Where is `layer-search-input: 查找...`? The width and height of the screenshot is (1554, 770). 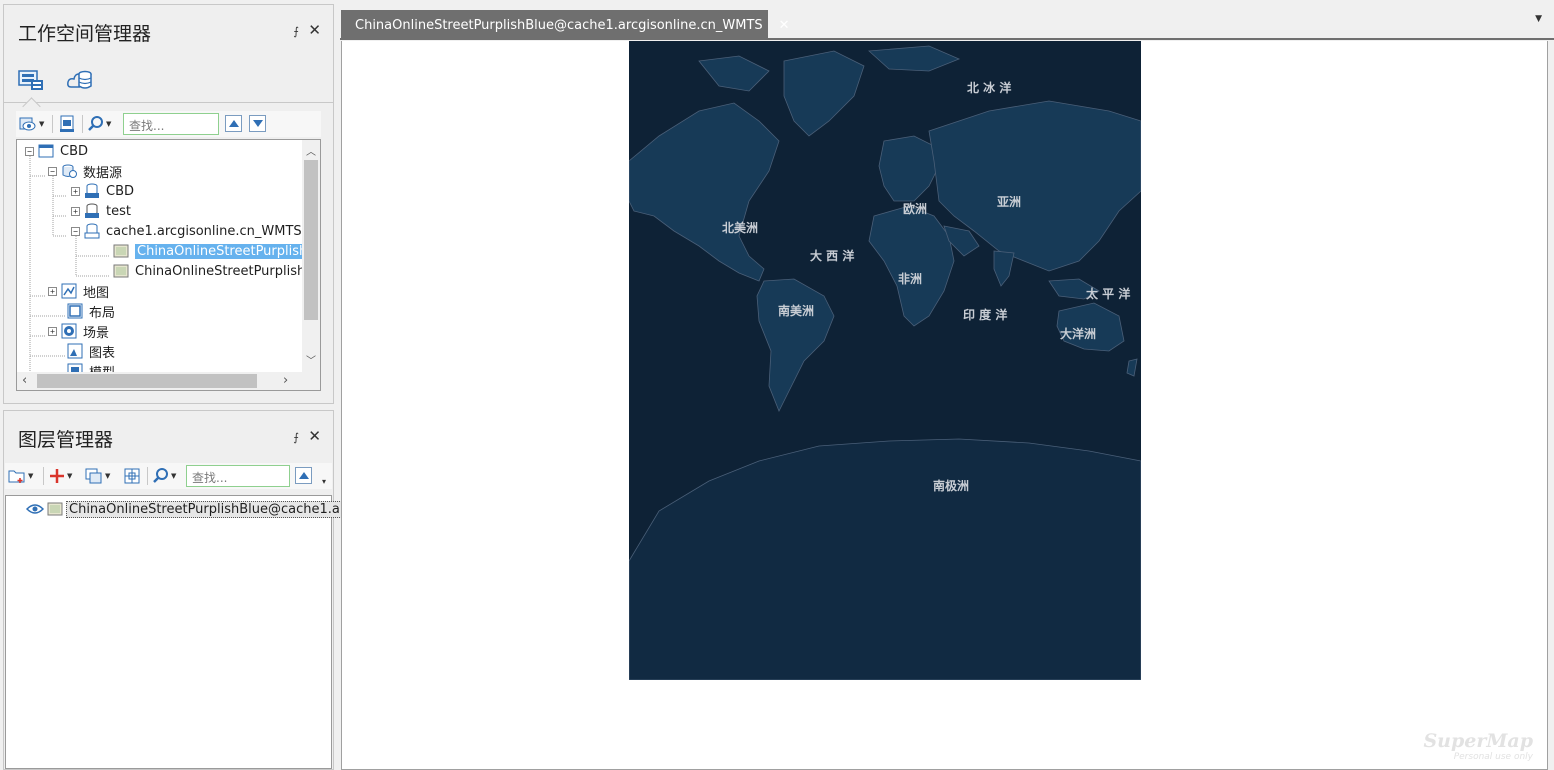 layer-search-input: 查找... is located at coordinates (238, 476).